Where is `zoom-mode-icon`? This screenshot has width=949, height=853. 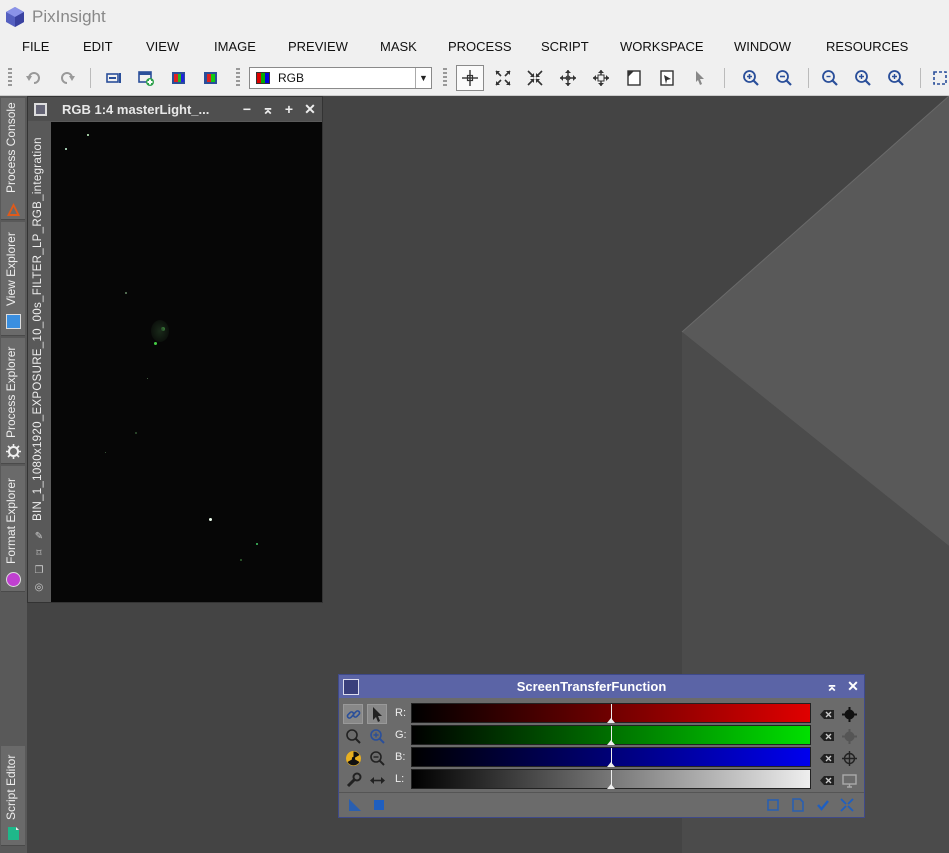 zoom-mode-icon is located at coordinates (503, 78).